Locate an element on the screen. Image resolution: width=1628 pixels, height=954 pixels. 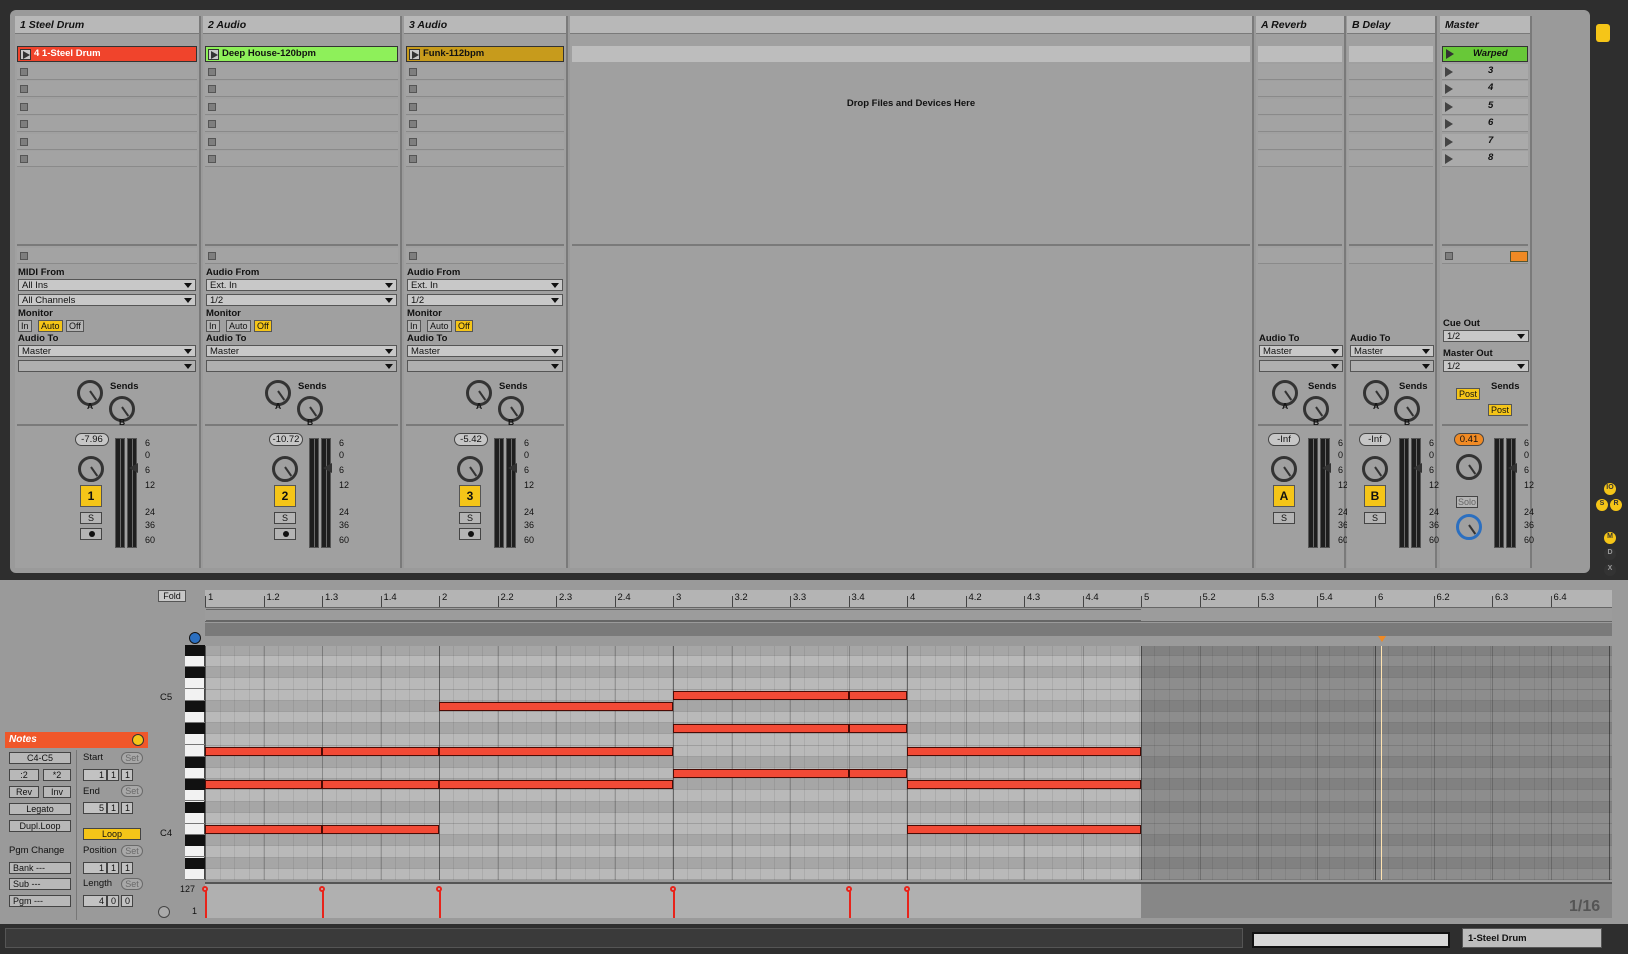
track-activator-button: 2 is located at coordinates (285, 496).